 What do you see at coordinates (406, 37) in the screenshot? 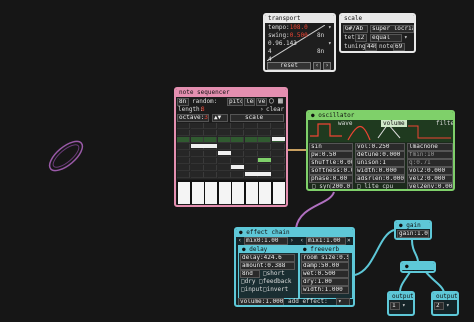
I see `temperament-arrow-icon: ▾` at bounding box center [406, 37].